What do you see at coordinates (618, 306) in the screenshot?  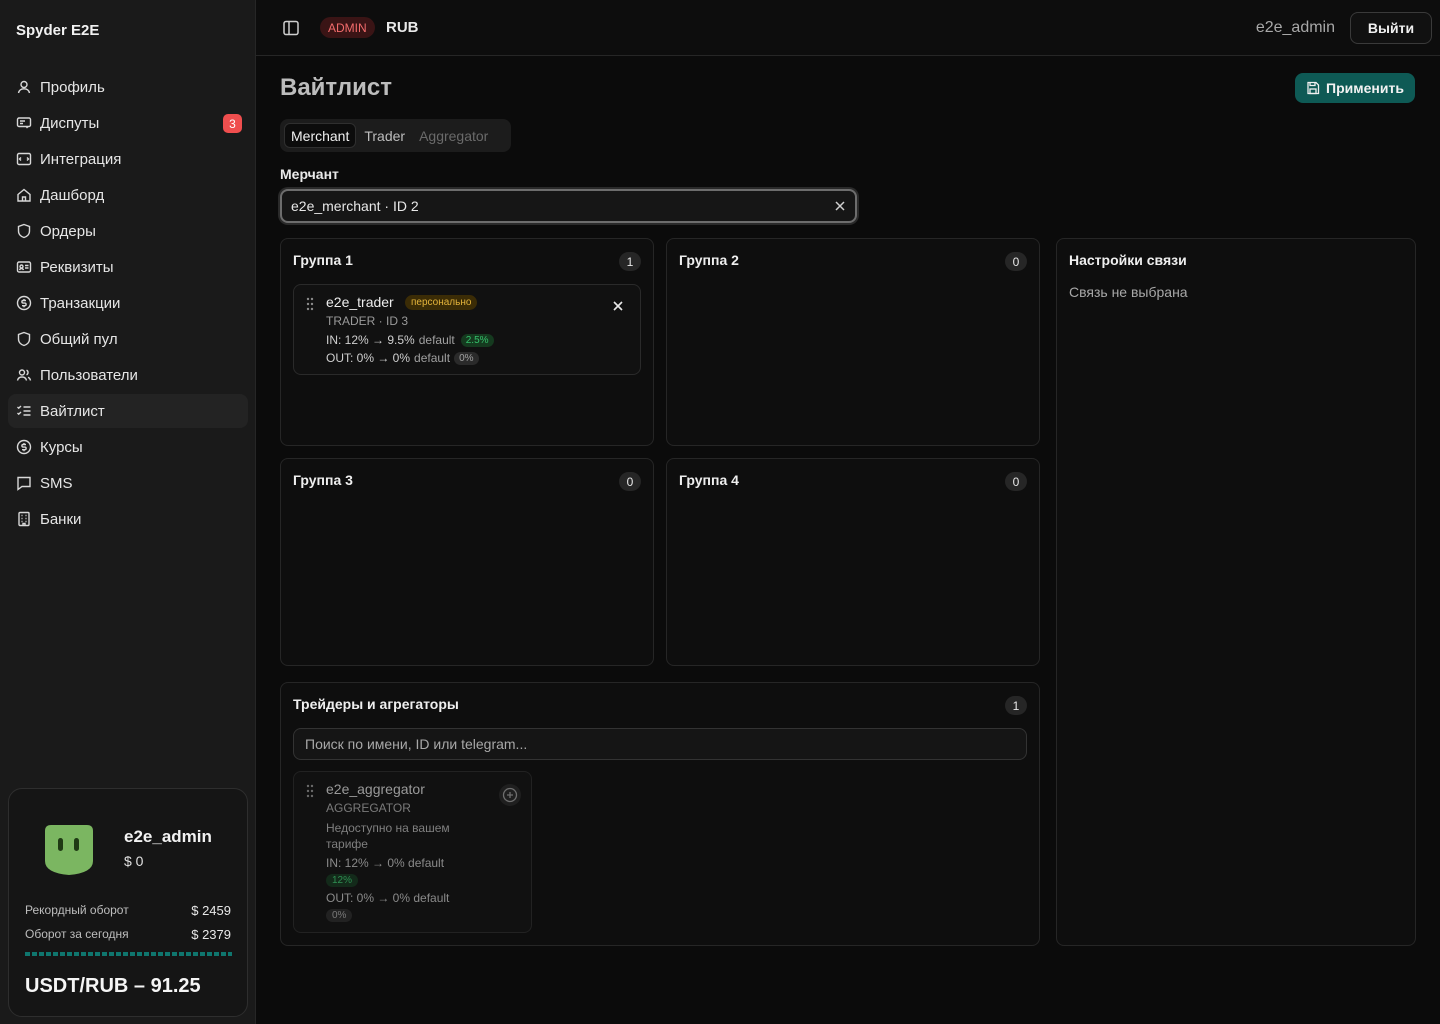 I see `remove-member-icon` at bounding box center [618, 306].